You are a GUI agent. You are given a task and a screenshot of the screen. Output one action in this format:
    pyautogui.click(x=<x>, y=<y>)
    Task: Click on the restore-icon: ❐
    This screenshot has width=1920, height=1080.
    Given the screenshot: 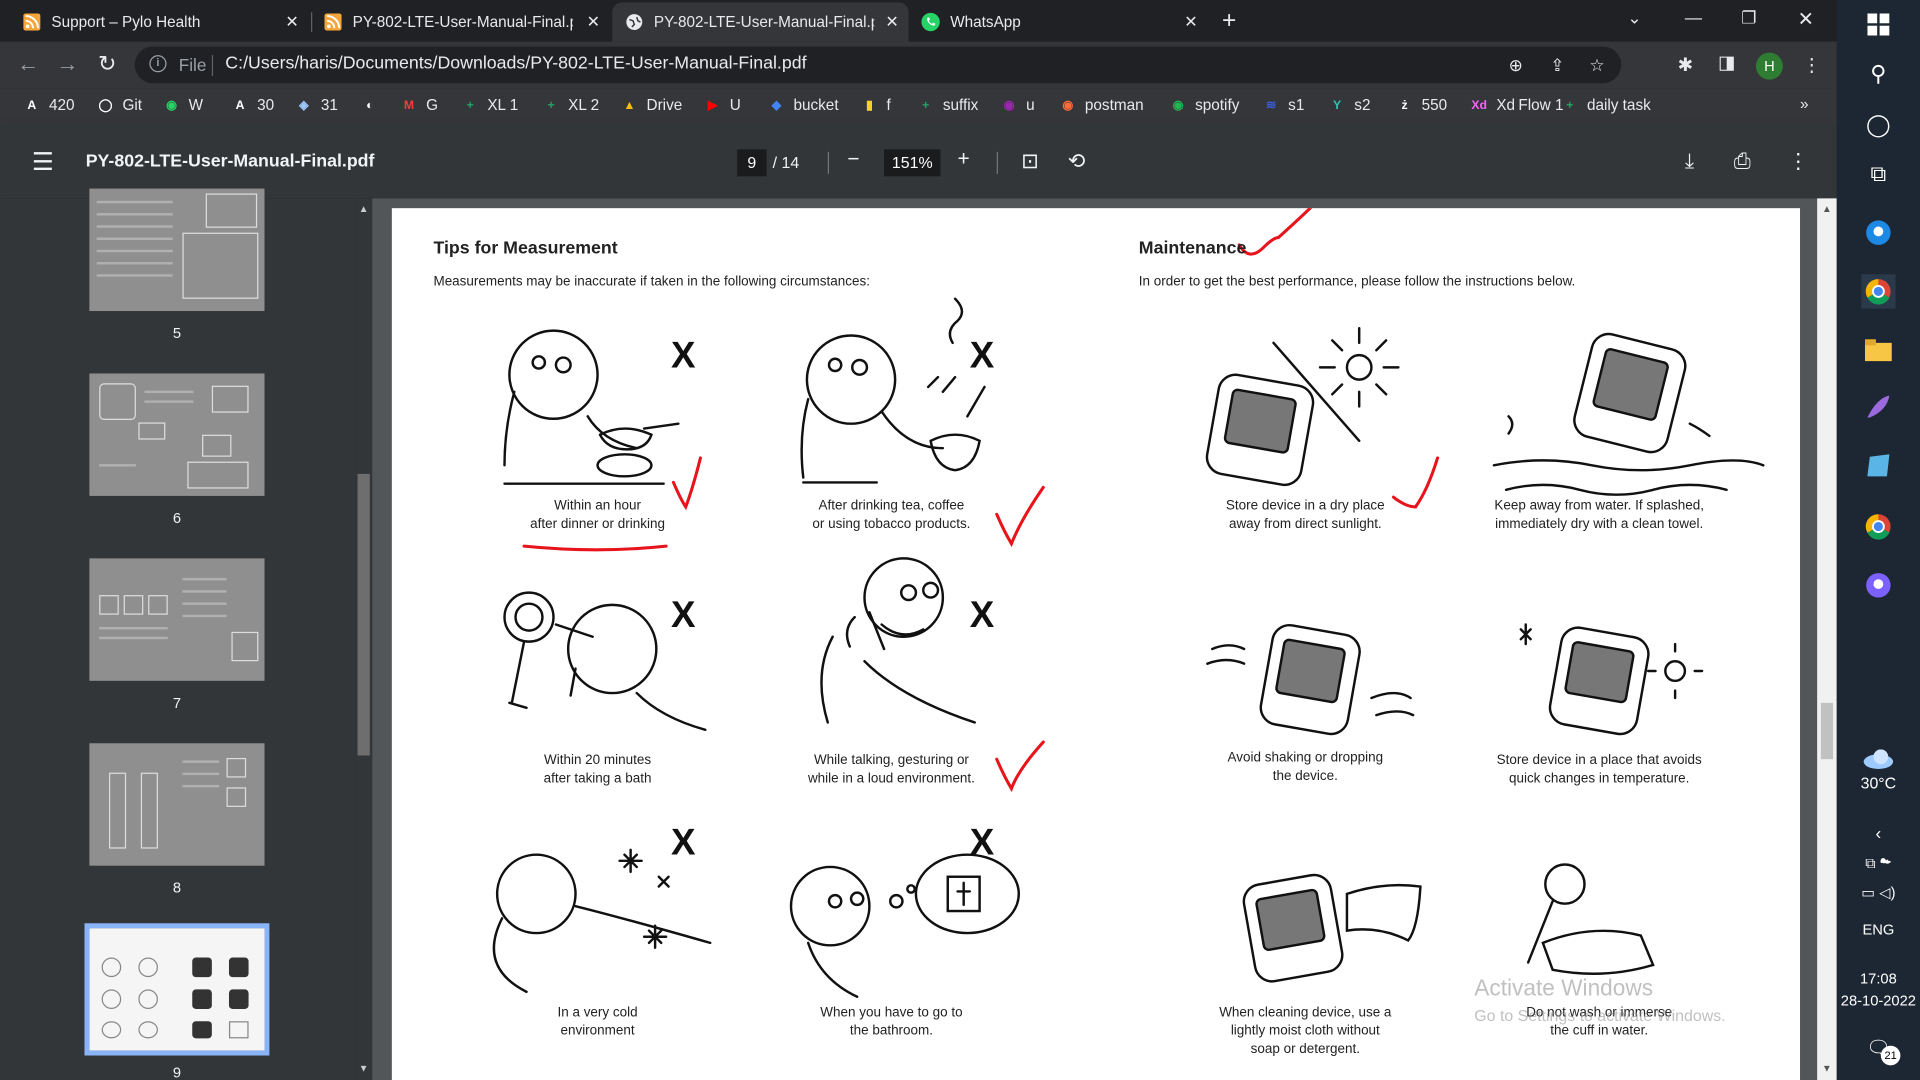 What is the action you would take?
    pyautogui.click(x=1748, y=17)
    